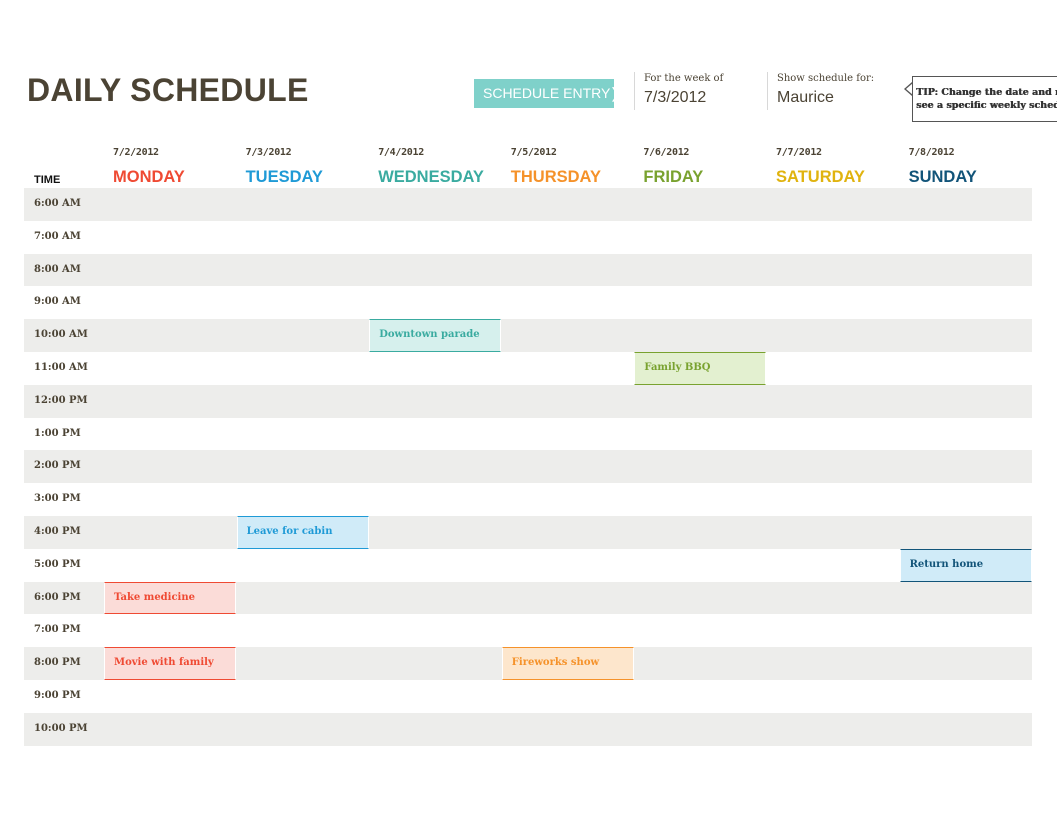  I want to click on time-label: 11:00 AM, so click(61, 367).